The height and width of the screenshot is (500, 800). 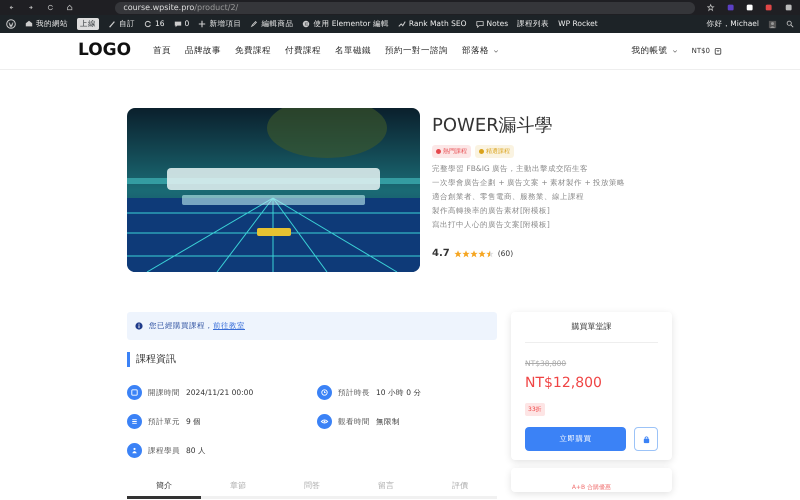 What do you see at coordinates (441, 254) in the screenshot?
I see `rating-value: 4.7` at bounding box center [441, 254].